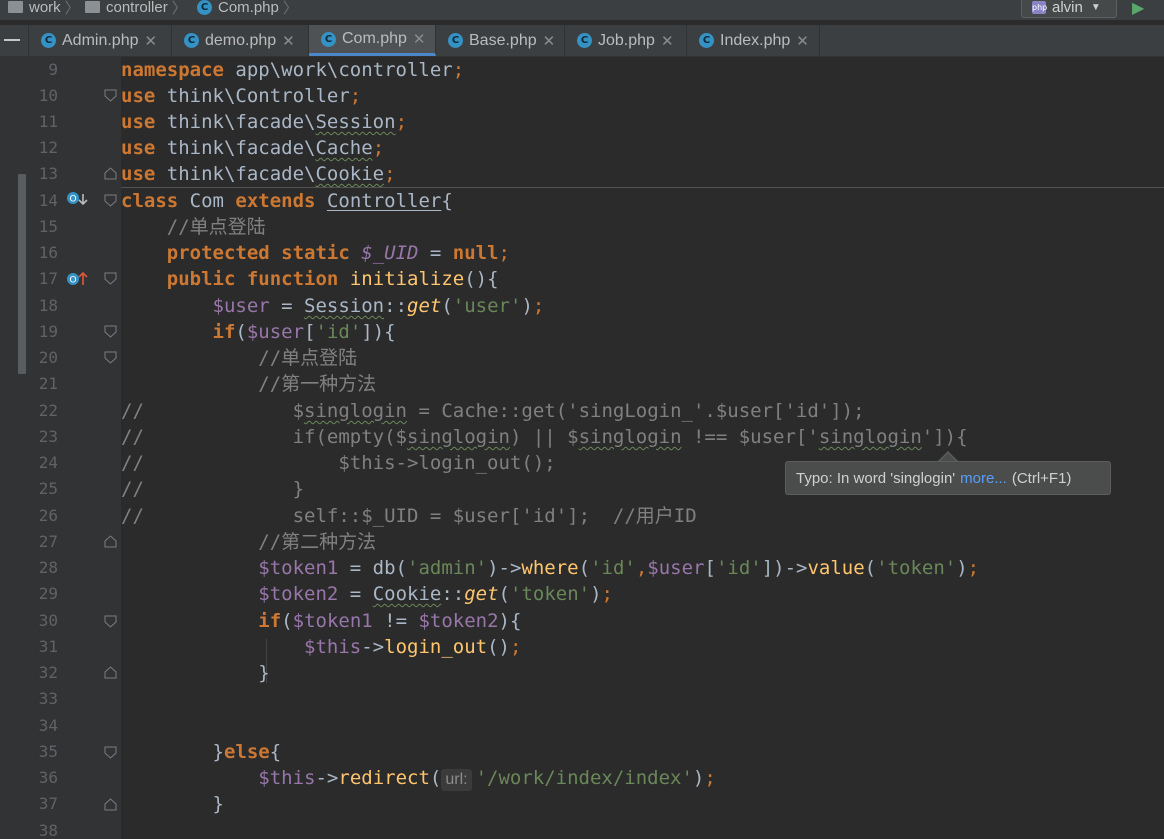 This screenshot has height=839, width=1164. Describe the element at coordinates (258, 174) in the screenshot. I see `code-line-13: use think\facade\Cookie;` at that location.